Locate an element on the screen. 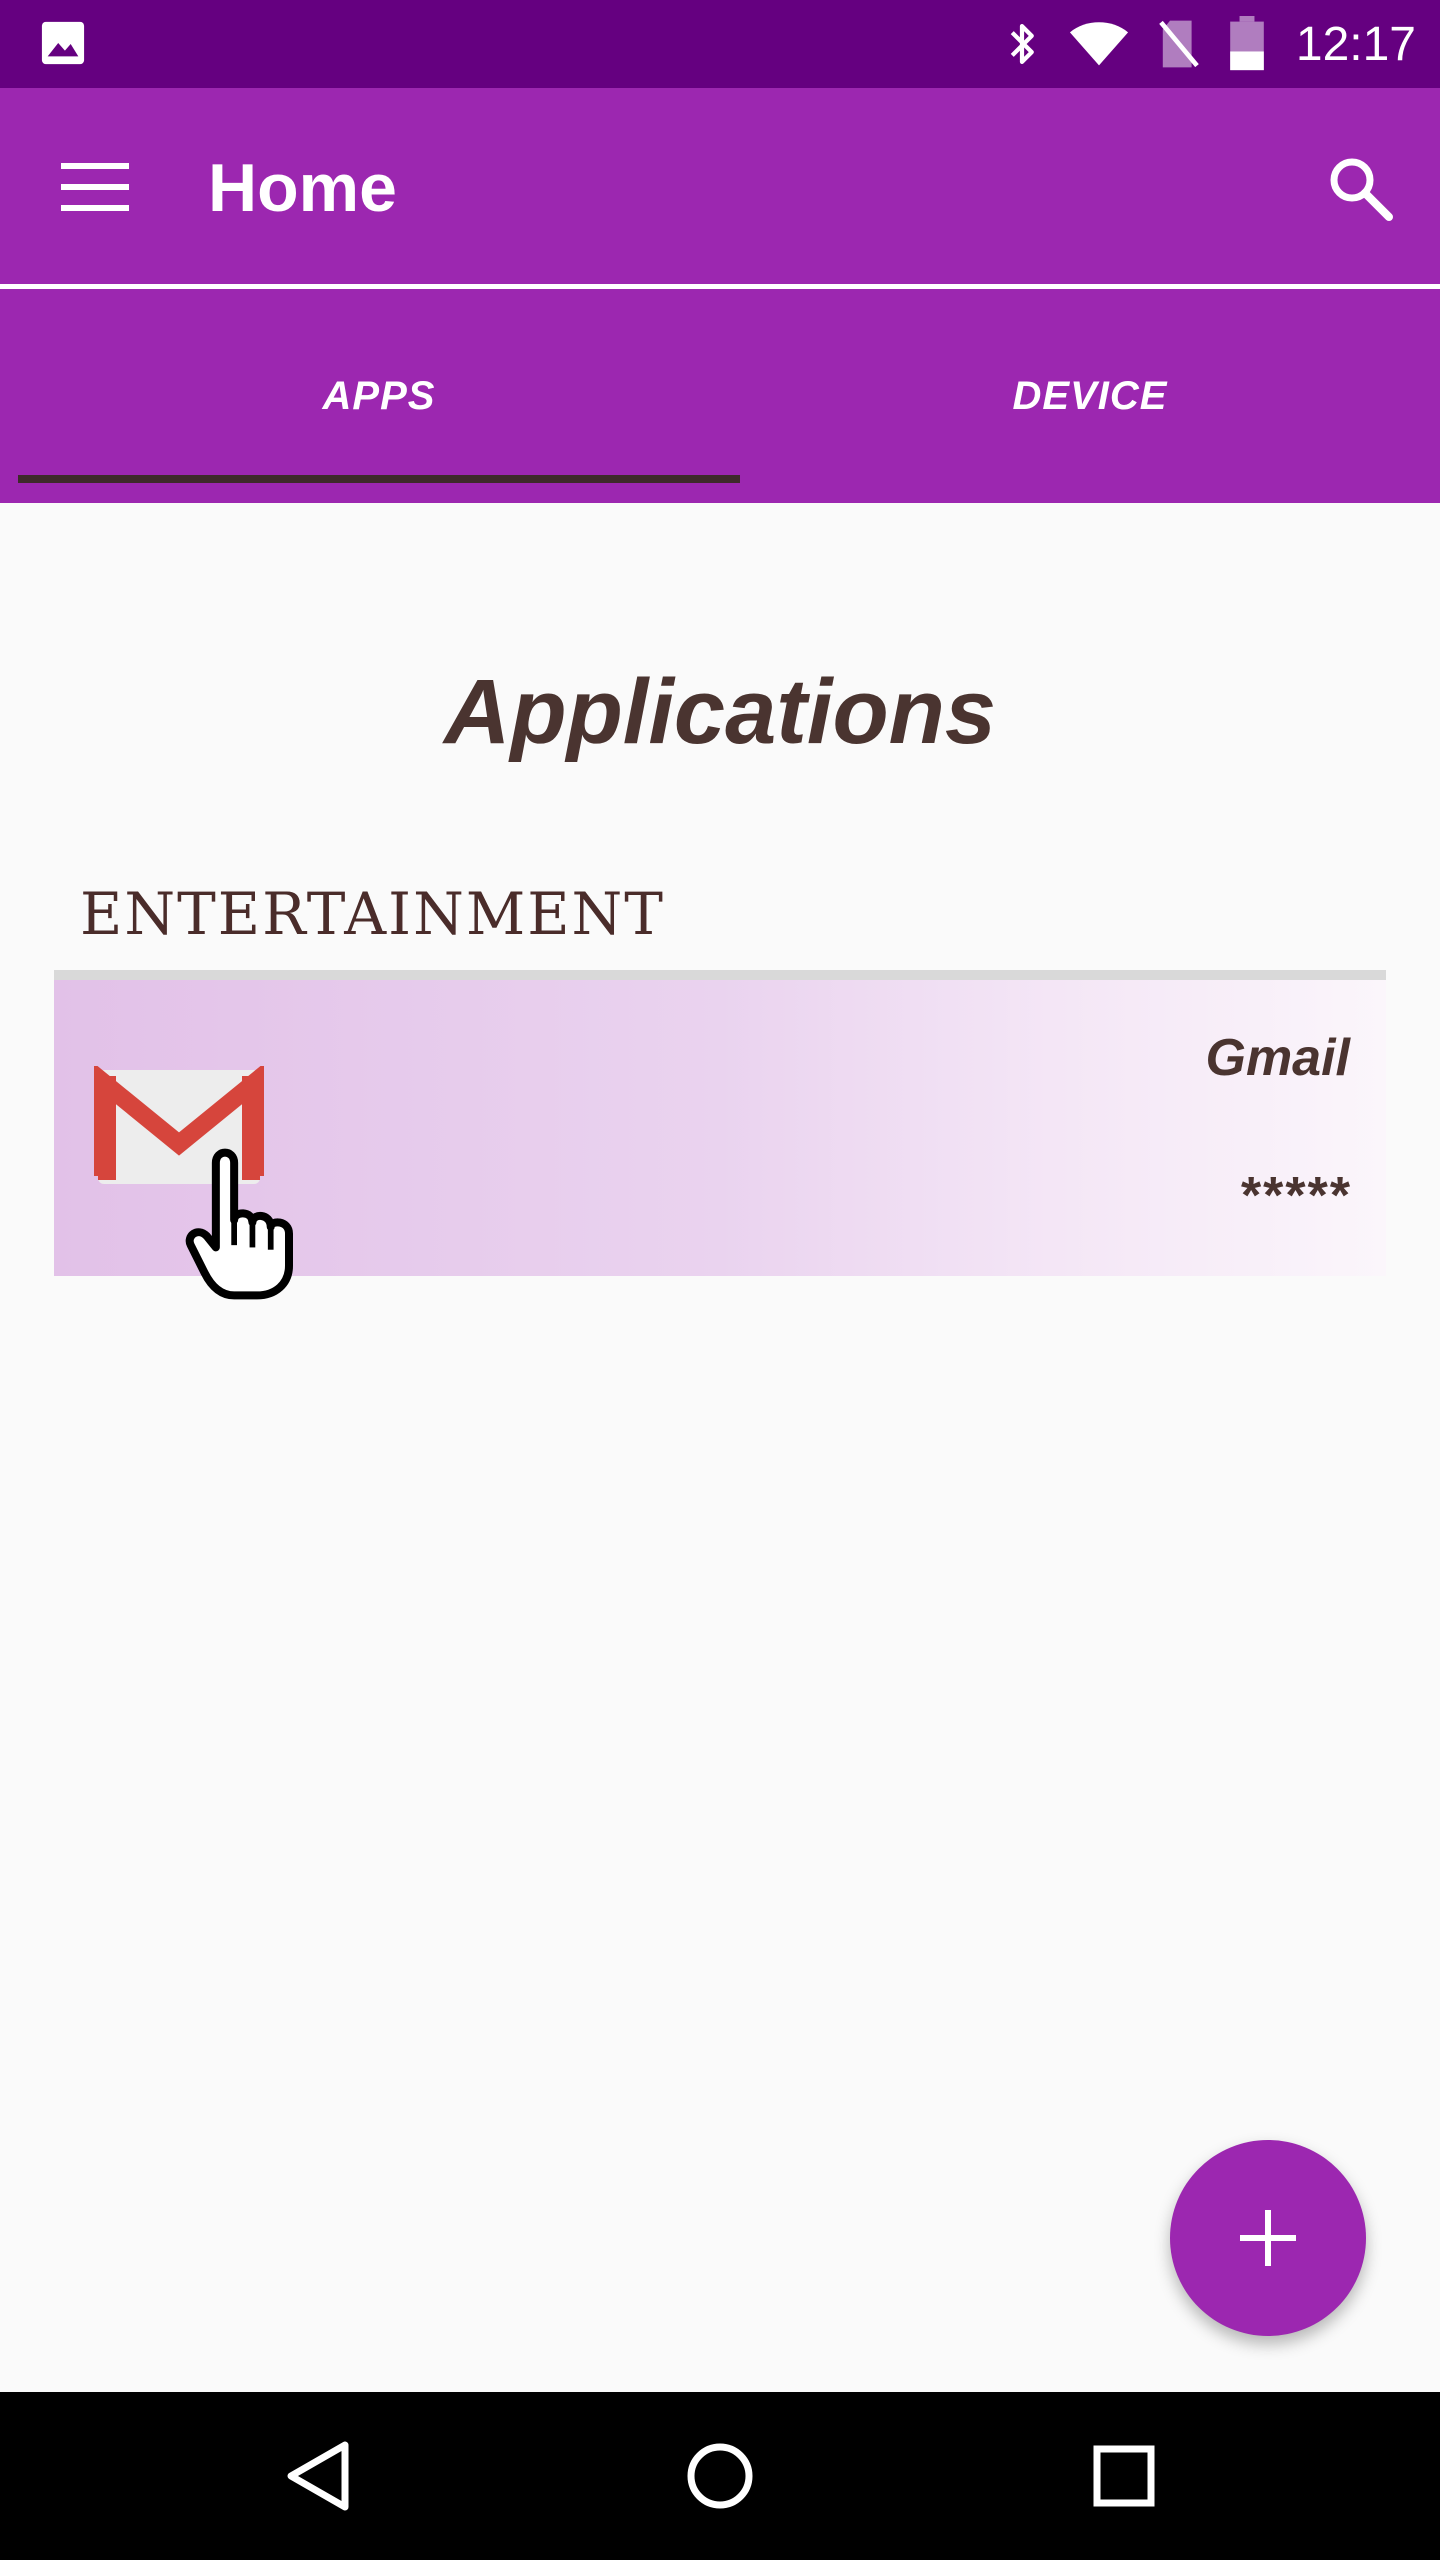 The width and height of the screenshot is (1440, 2560). tab-device: DEVICE is located at coordinates (1090, 396).